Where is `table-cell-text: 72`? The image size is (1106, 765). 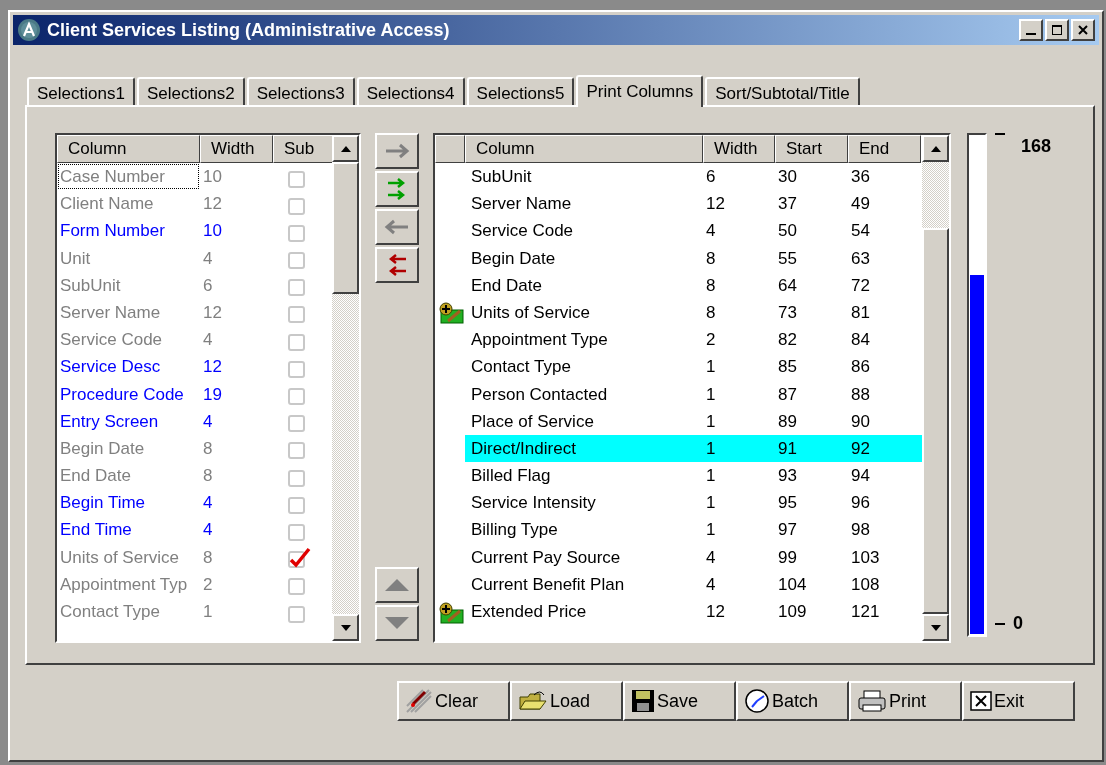
table-cell-text: 72 is located at coordinates (860, 285).